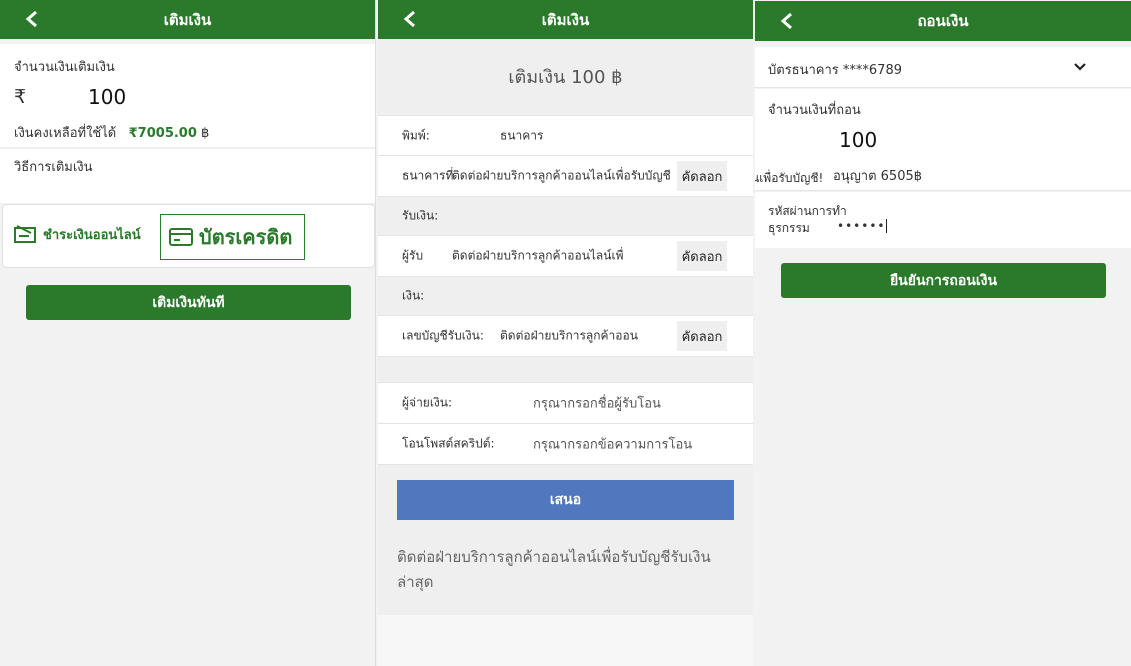  Describe the element at coordinates (807, 219) in the screenshot. I see `password-label: รหัสผ่านการทำธุรกรรม` at that location.